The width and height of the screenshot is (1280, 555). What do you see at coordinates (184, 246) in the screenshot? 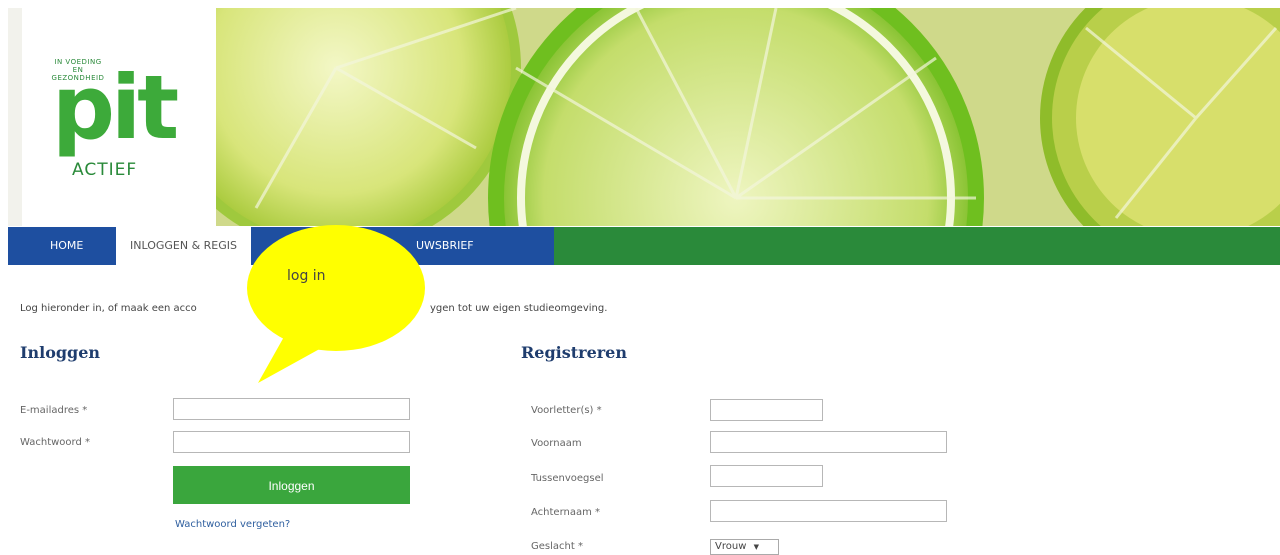
I see `nav-item-inloggen-registreren: INLOGGEN & REGIS` at bounding box center [184, 246].